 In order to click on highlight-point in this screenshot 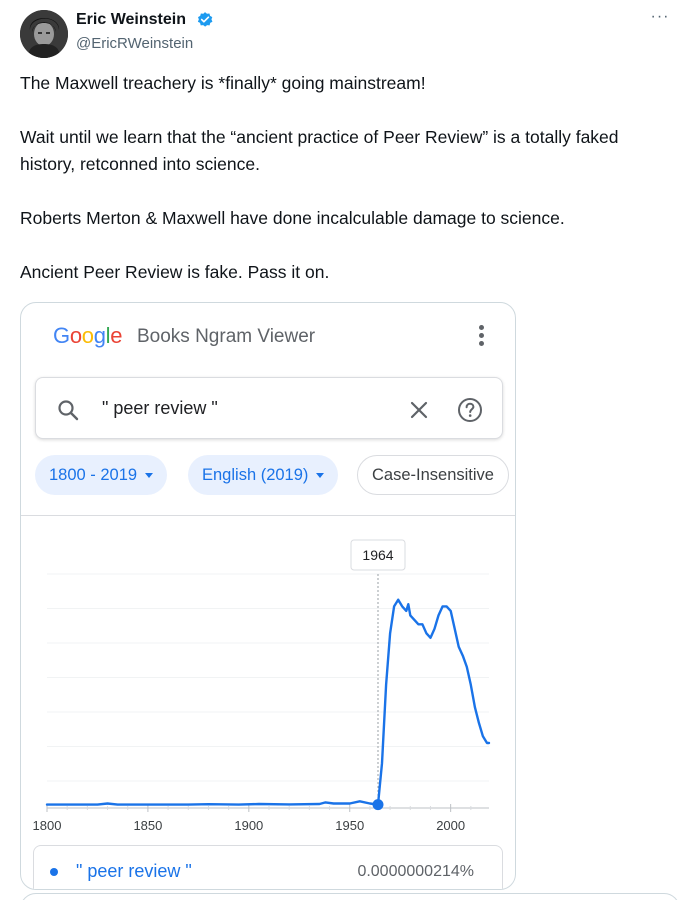, I will do `click(378, 805)`.